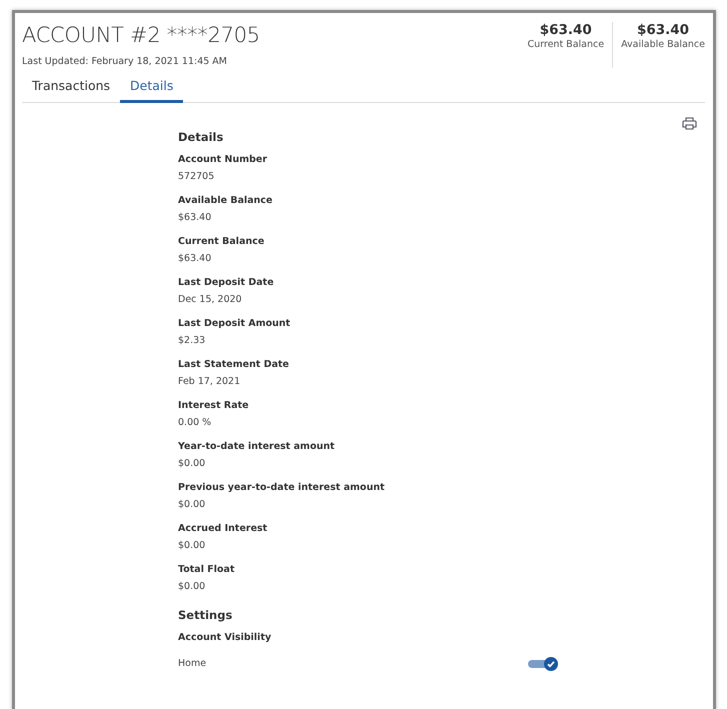 The image size is (727, 709). What do you see at coordinates (152, 88) in the screenshot?
I see `tab: Details` at bounding box center [152, 88].